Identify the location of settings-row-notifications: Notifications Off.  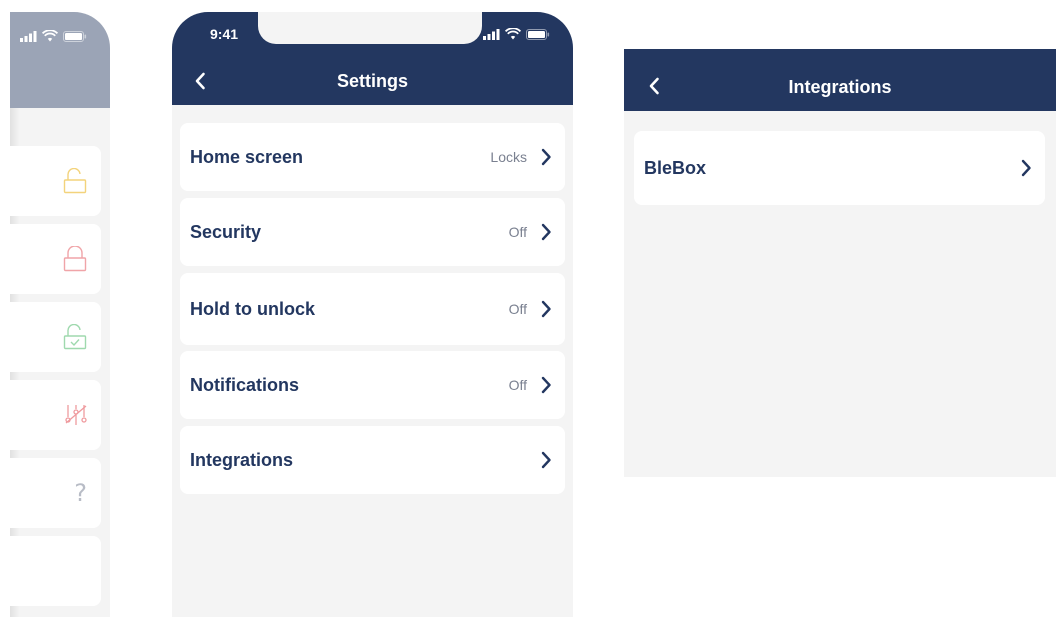
(372, 385).